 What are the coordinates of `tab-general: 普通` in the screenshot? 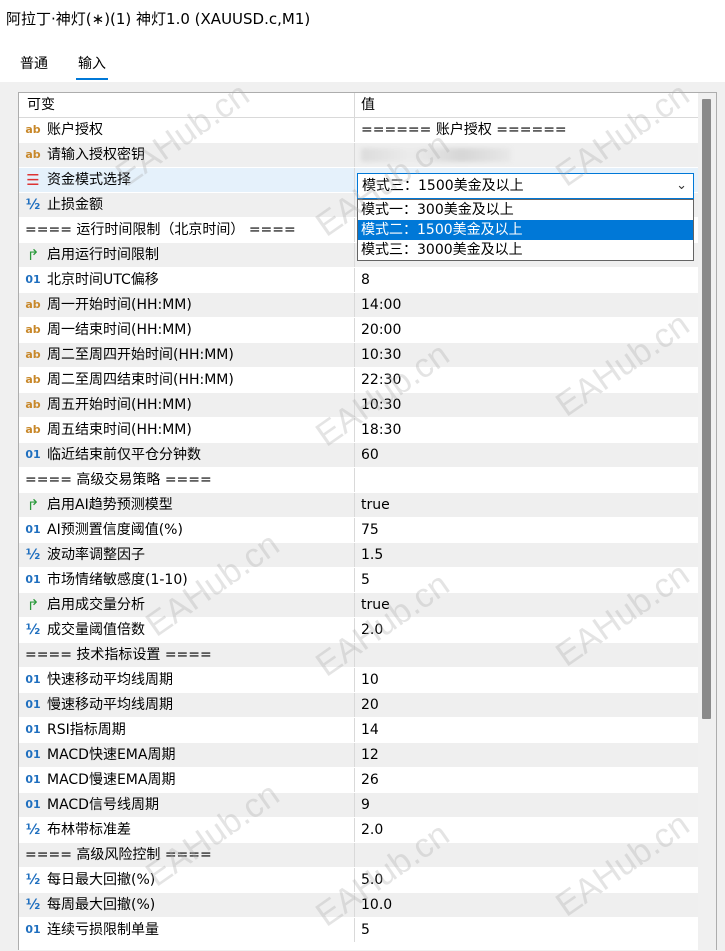 It's located at (34, 63).